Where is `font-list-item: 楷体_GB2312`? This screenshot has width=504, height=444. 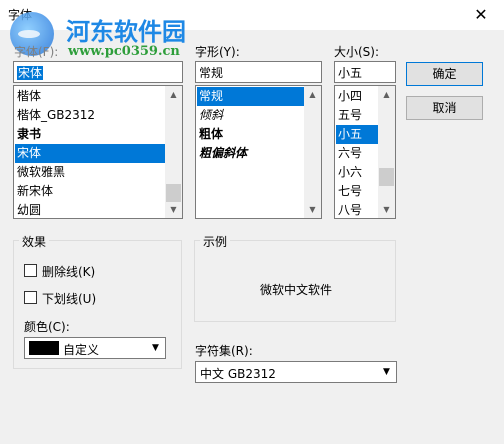
font-list-item: 楷体_GB2312 is located at coordinates (91, 115).